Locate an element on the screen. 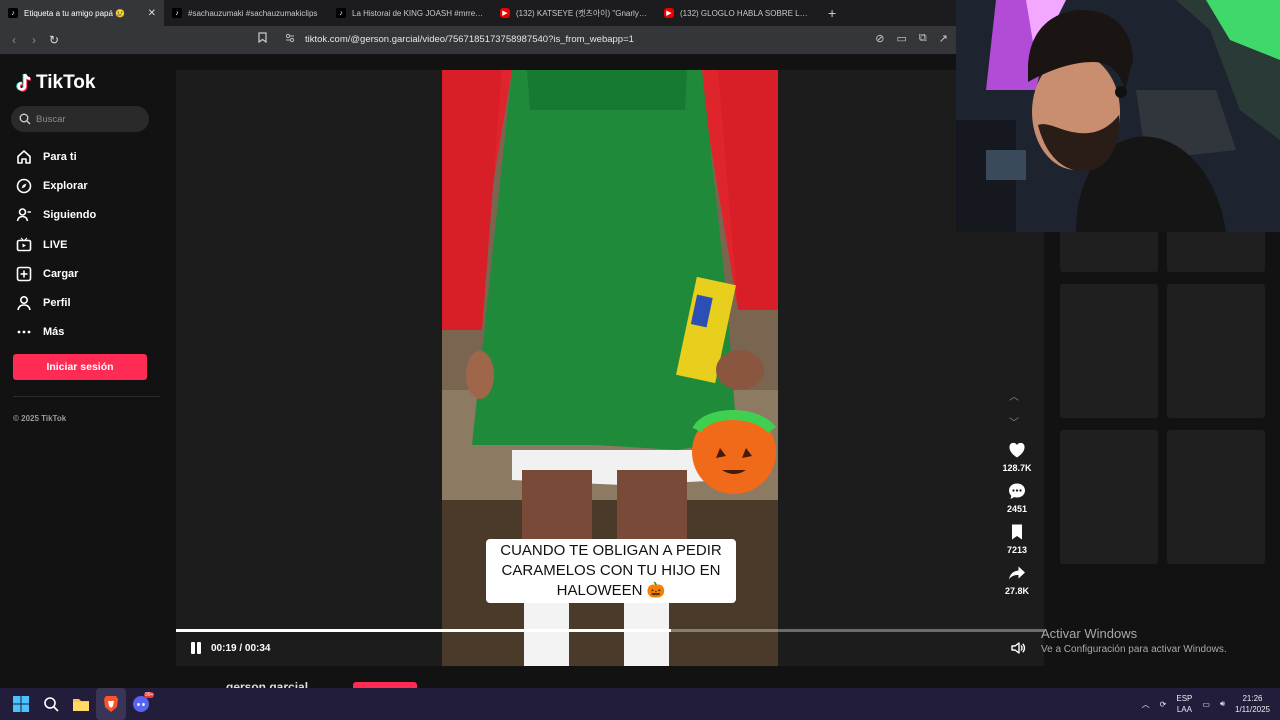  picture-in-picture-icon: ⧉ is located at coordinates (923, 38).